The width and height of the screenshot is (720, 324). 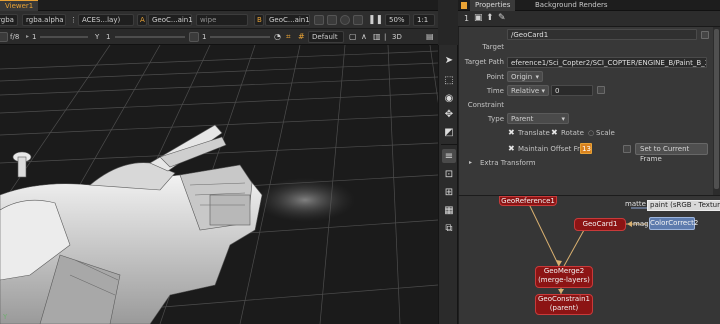 What do you see at coordinates (484, 62) in the screenshot?
I see `target-path-label: Target Path` at bounding box center [484, 62].